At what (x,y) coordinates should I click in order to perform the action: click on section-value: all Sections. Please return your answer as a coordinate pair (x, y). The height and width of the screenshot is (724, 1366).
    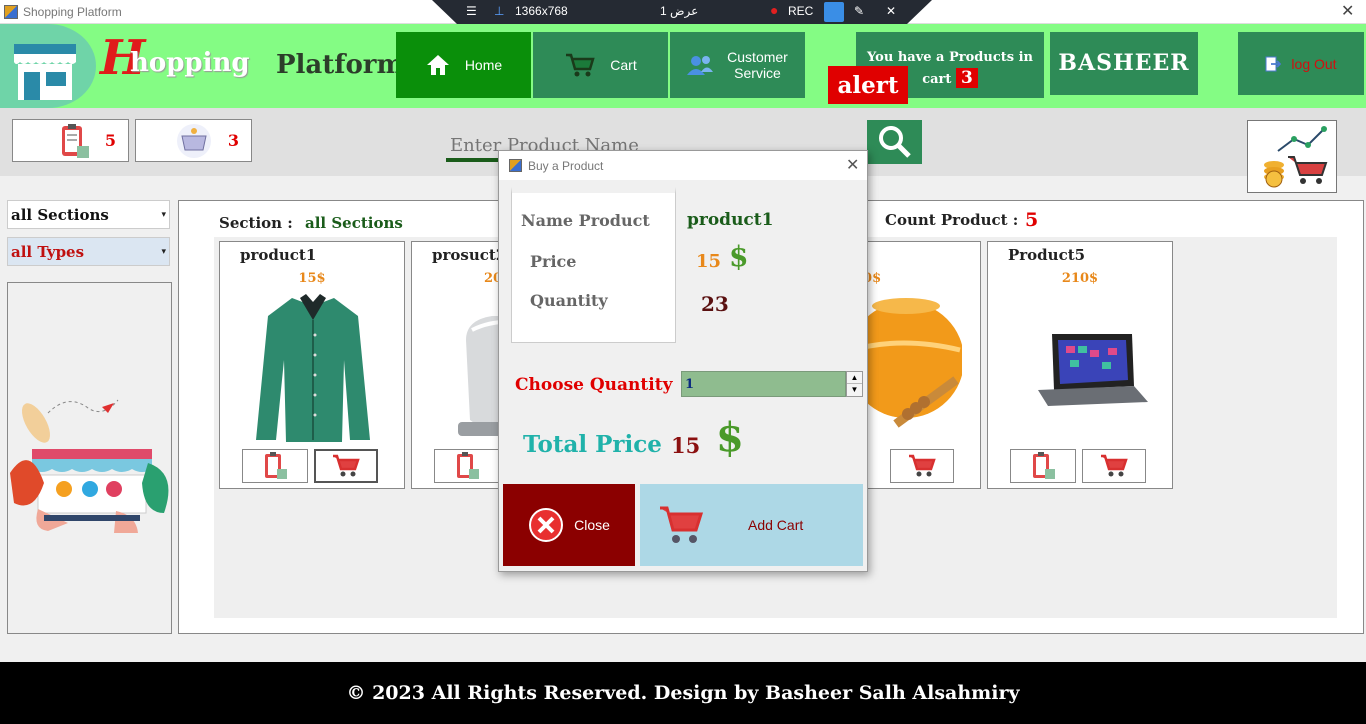
    Looking at the image, I should click on (354, 223).